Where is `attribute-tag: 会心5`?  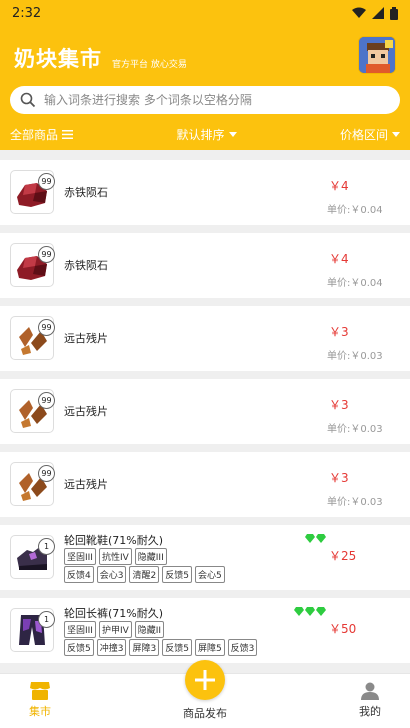 attribute-tag: 会心5 is located at coordinates (209, 574).